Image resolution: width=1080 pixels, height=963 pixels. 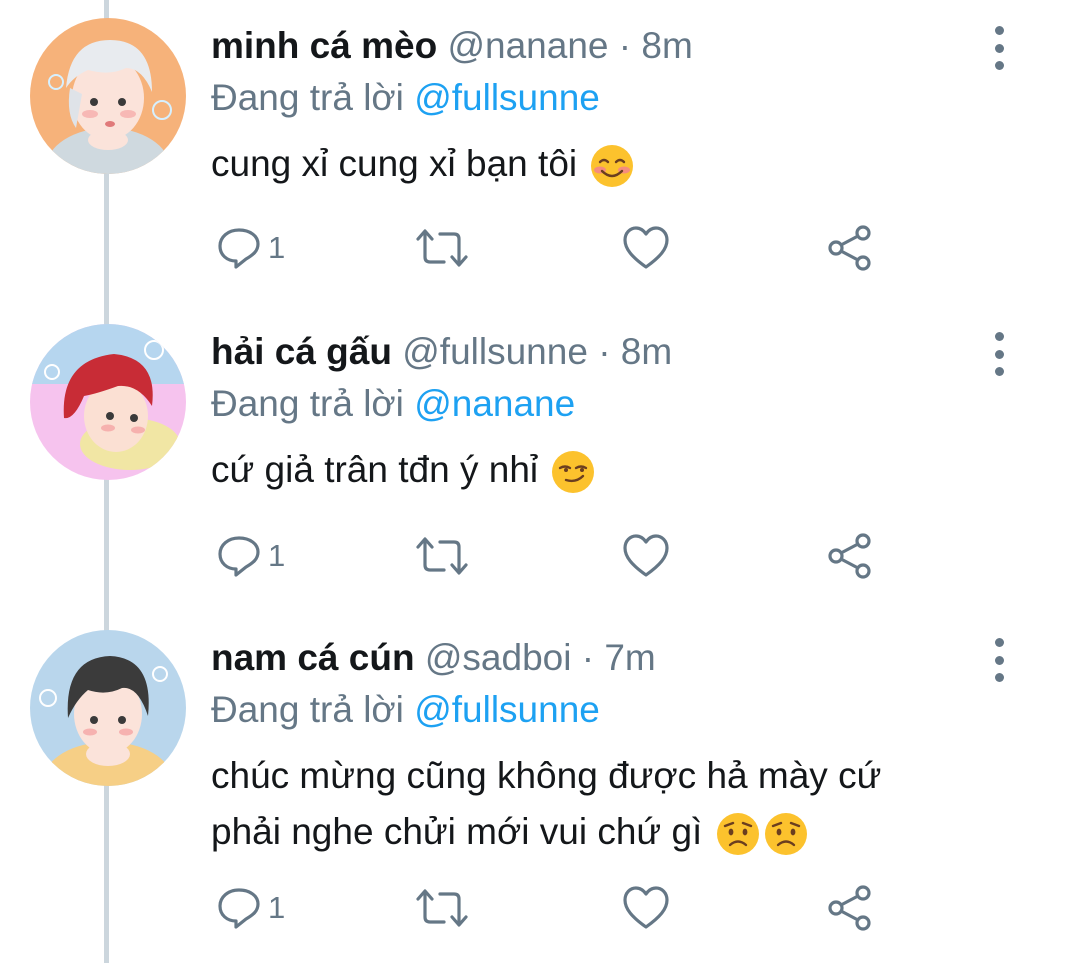 I want to click on reply-context: Đang trả lời @nanane, so click(x=393, y=404).